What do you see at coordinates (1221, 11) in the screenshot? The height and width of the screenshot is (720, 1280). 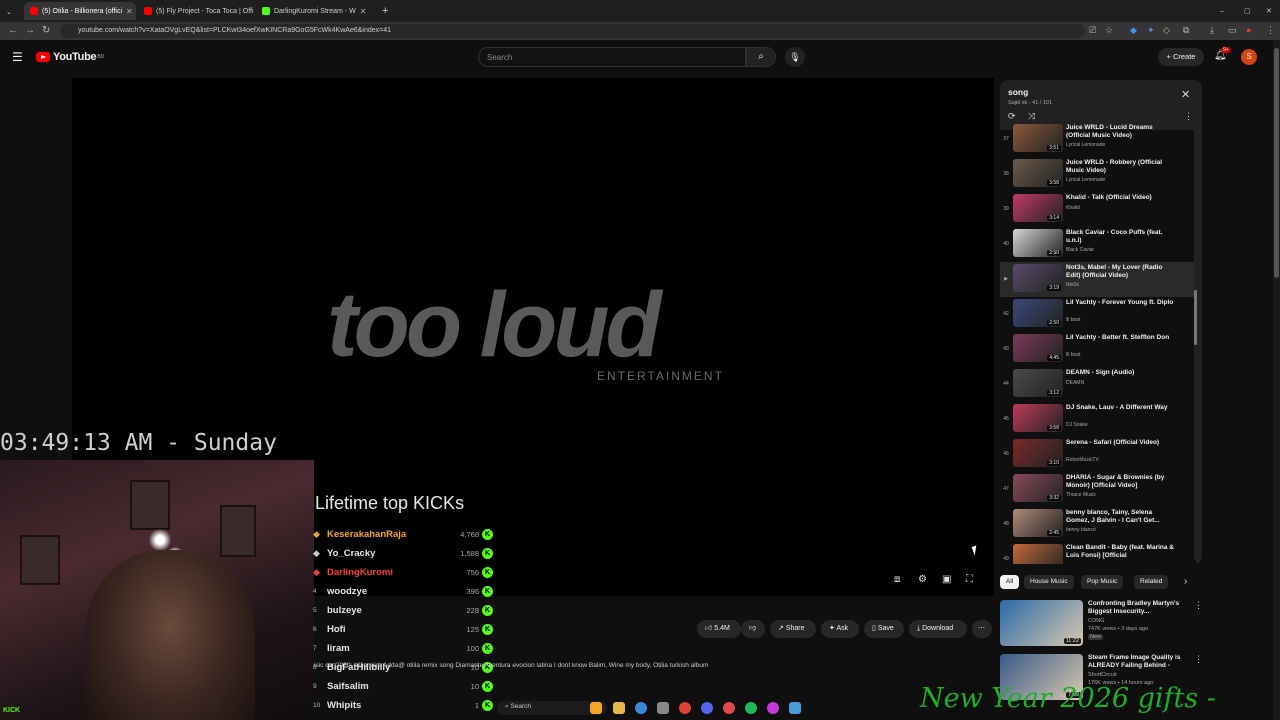 I see `minimize-button: –` at bounding box center [1221, 11].